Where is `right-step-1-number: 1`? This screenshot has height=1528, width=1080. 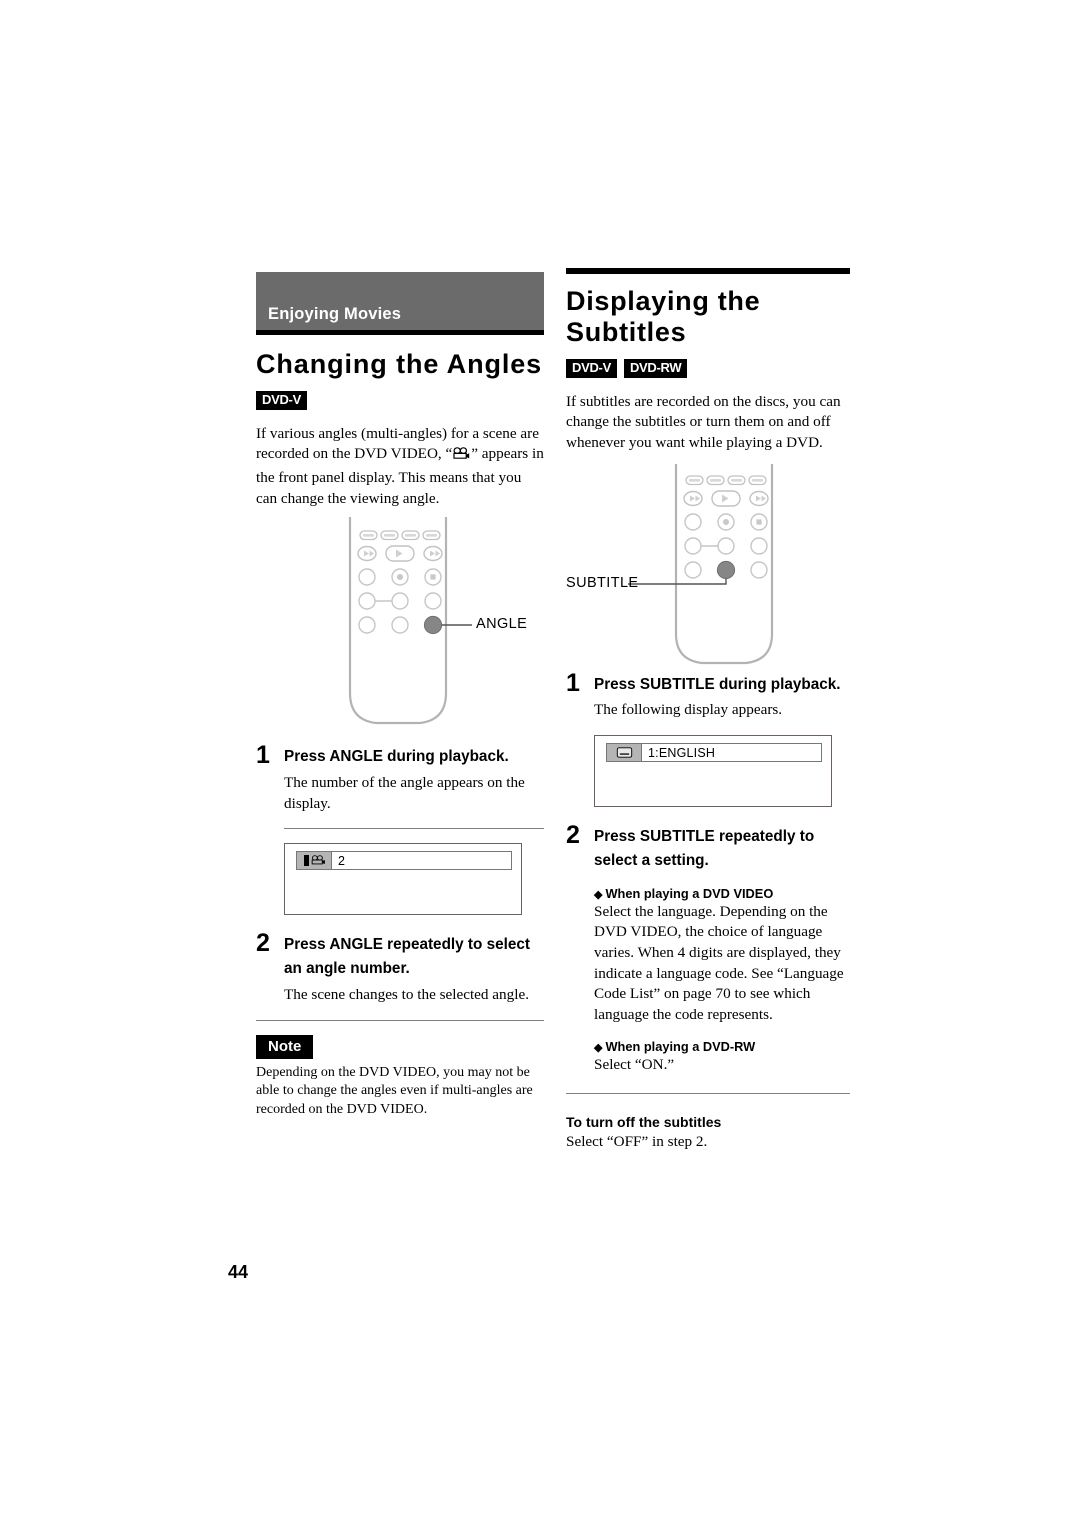
right-step-1-number: 1 is located at coordinates (573, 682).